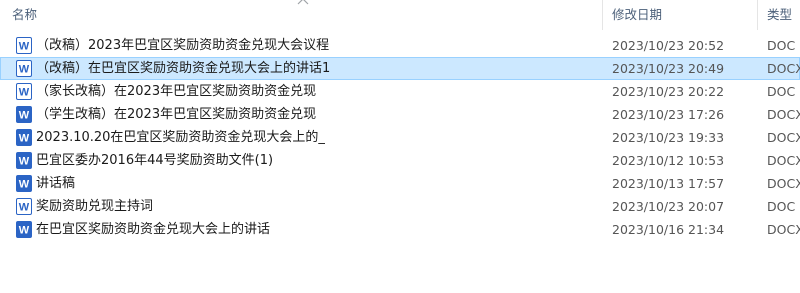 Image resolution: width=800 pixels, height=293 pixels. What do you see at coordinates (400, 206) in the screenshot?
I see `file-row: W 奖励资助兑现主持词 2023/10/23 20:07 DOC` at bounding box center [400, 206].